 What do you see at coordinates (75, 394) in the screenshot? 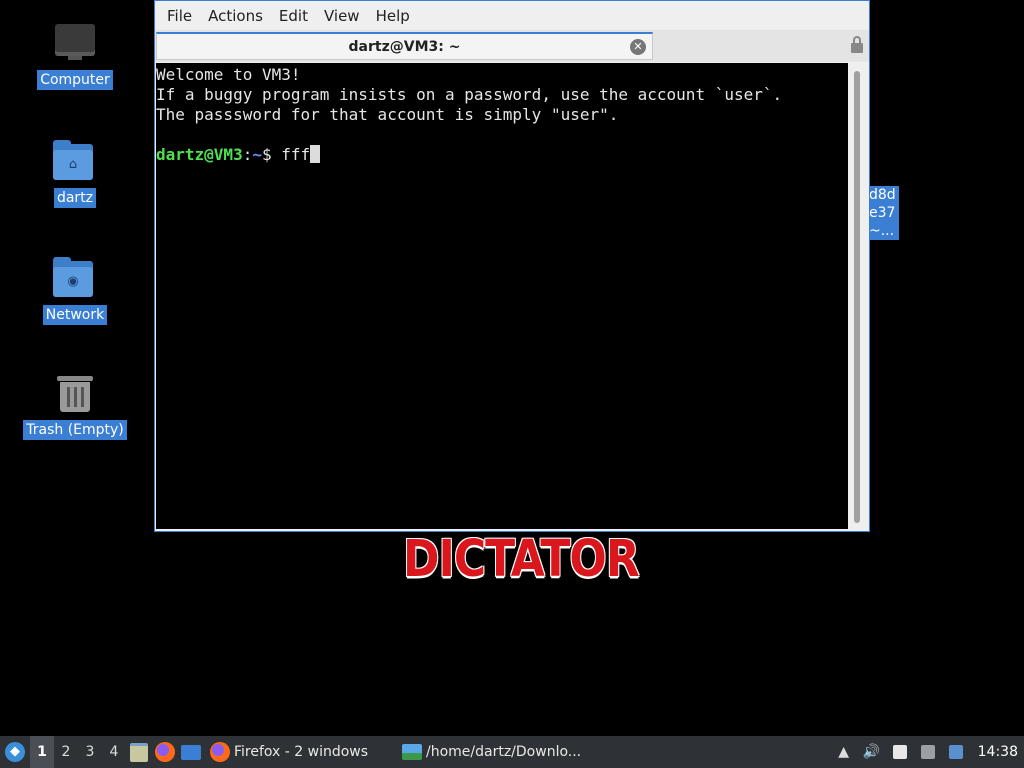
I see `trash-icon` at bounding box center [75, 394].